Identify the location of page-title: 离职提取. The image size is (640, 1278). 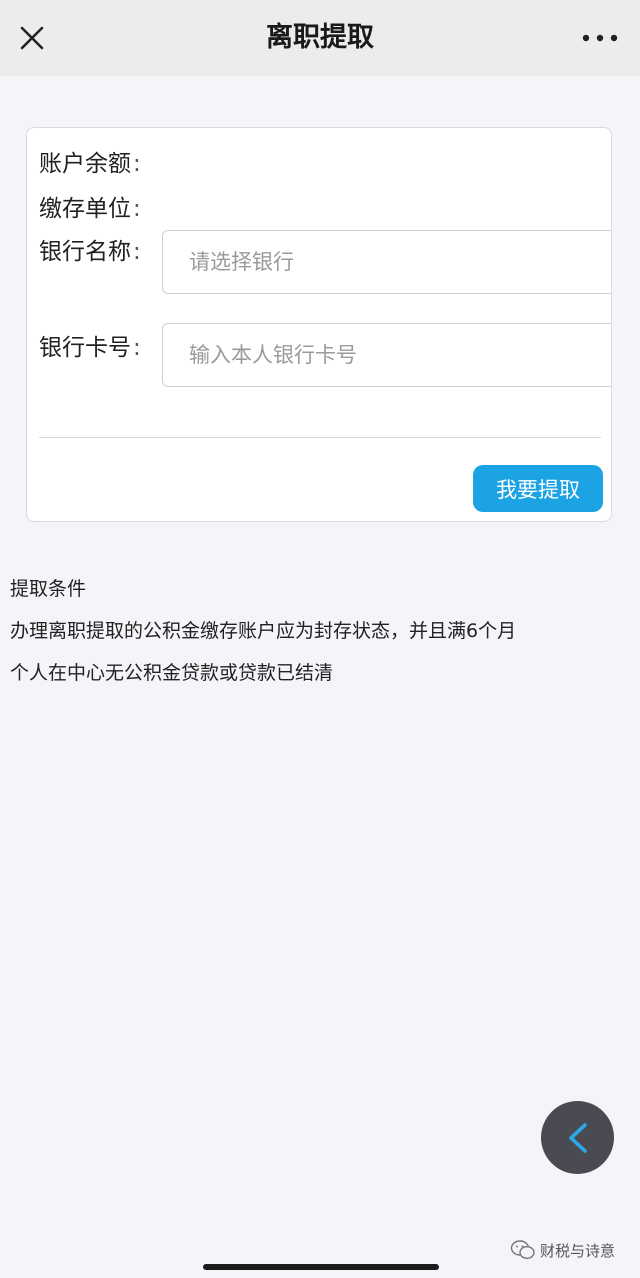
(320, 37).